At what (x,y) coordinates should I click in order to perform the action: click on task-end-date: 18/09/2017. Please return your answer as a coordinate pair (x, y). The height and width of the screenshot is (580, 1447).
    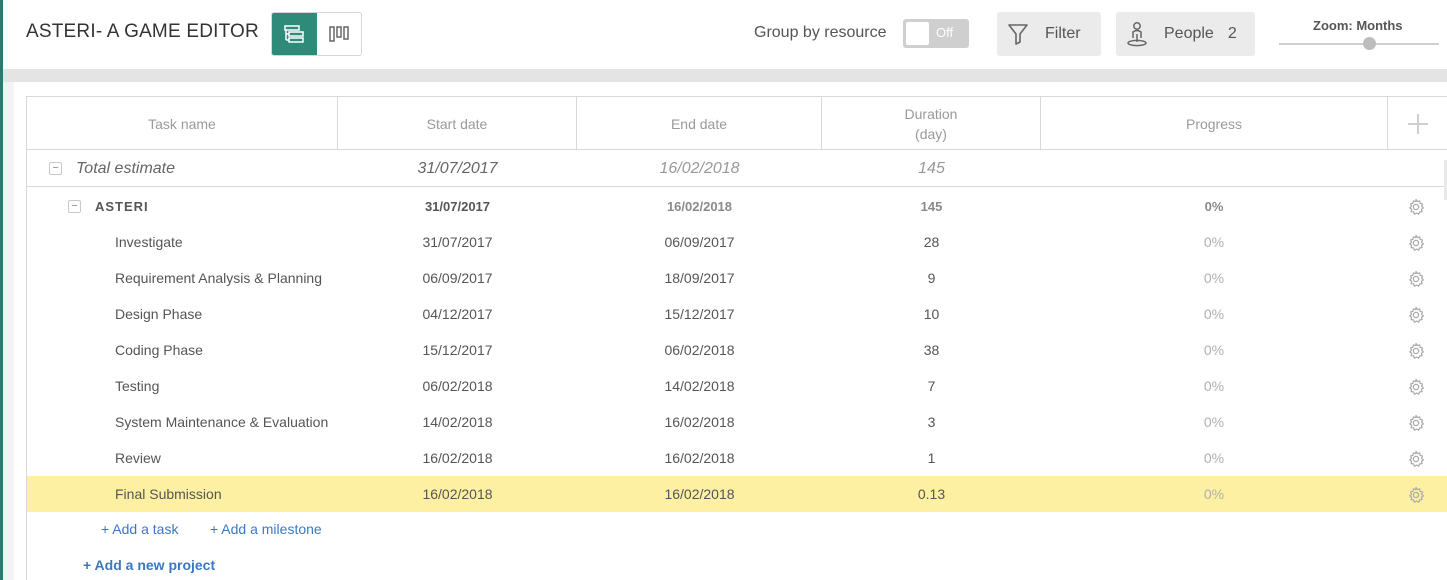
    Looking at the image, I should click on (699, 278).